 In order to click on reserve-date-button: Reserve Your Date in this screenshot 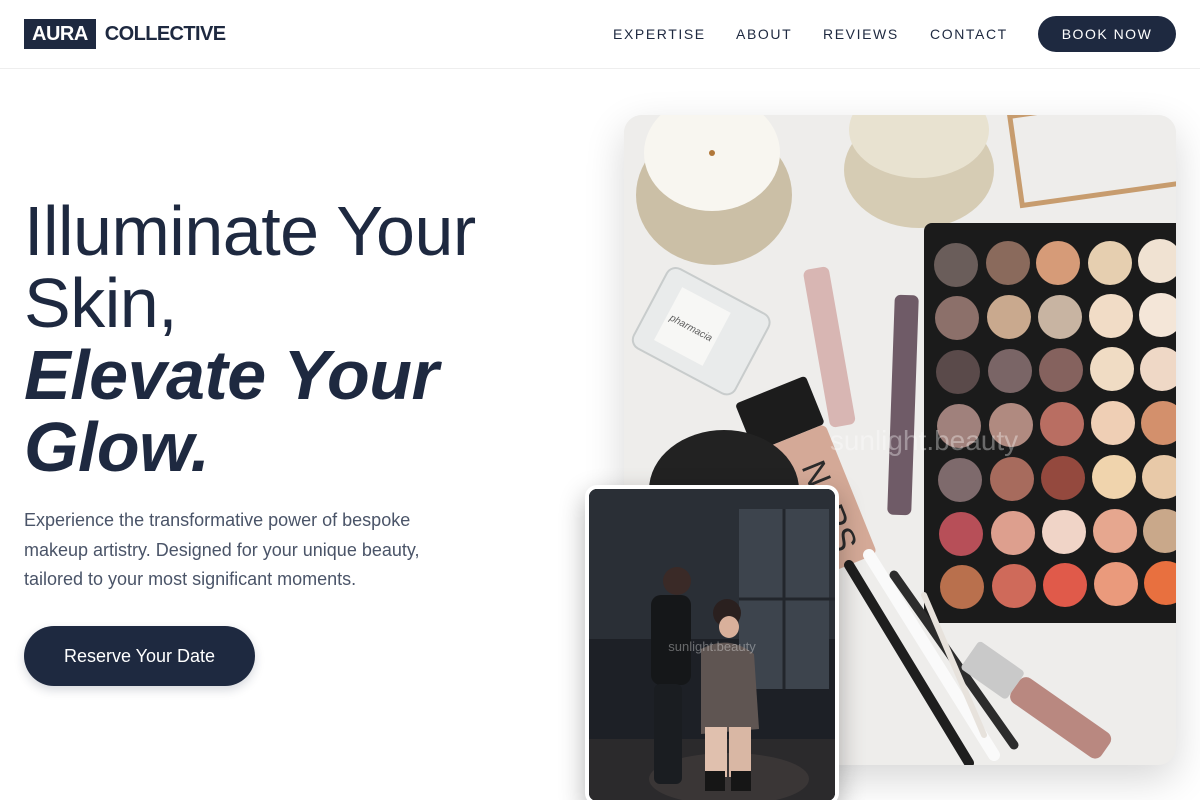, I will do `click(139, 656)`.